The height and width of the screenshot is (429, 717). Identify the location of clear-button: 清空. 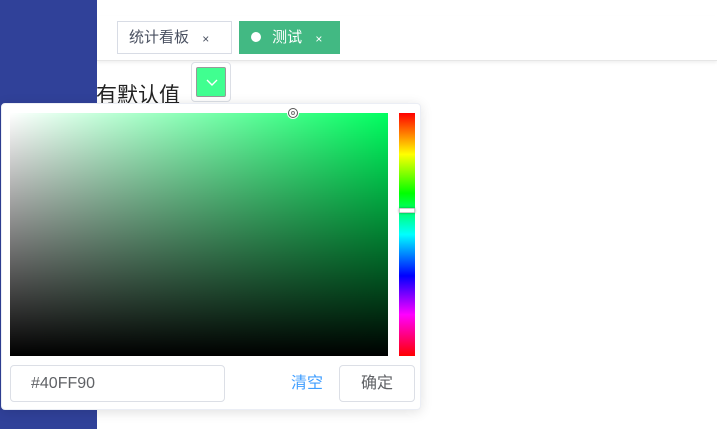
(307, 384).